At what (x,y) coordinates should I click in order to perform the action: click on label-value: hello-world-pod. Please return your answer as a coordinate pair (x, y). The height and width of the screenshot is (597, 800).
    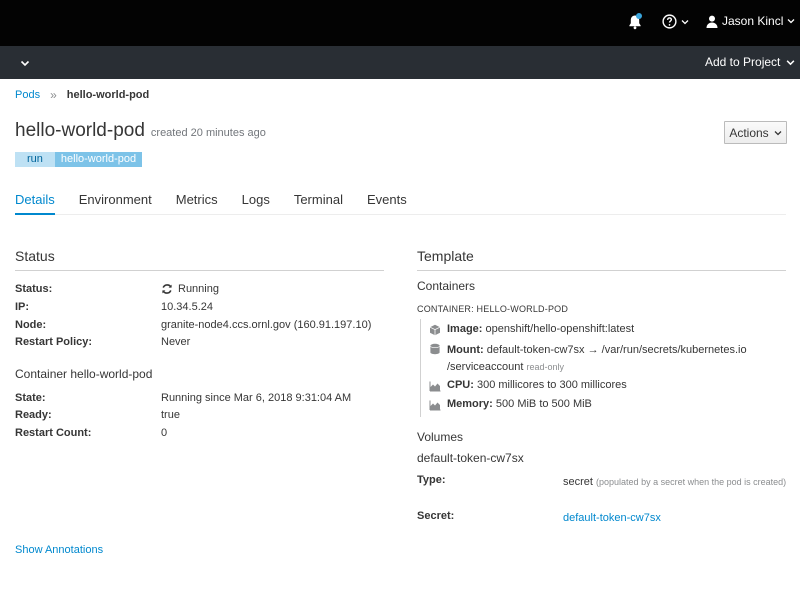
    Looking at the image, I should click on (98, 159).